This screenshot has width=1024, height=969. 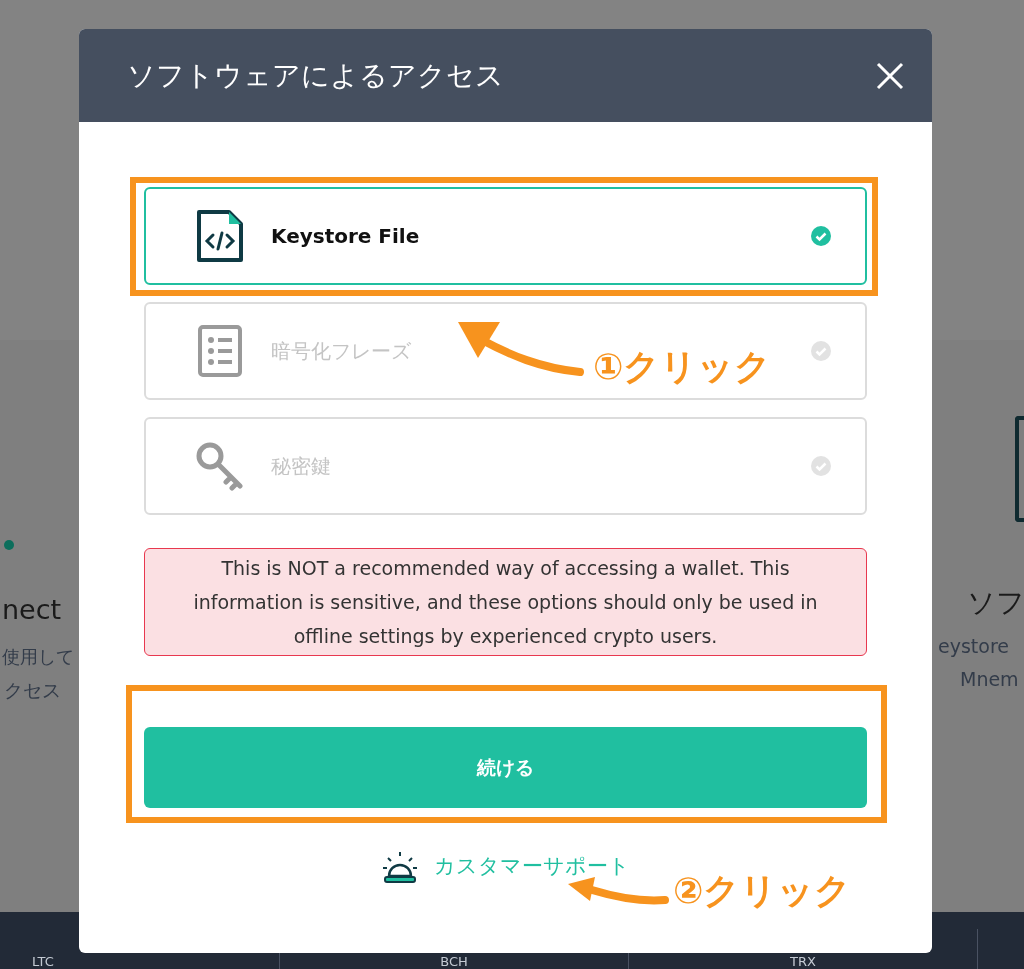 I want to click on card-text: クセス, so click(x=32, y=690).